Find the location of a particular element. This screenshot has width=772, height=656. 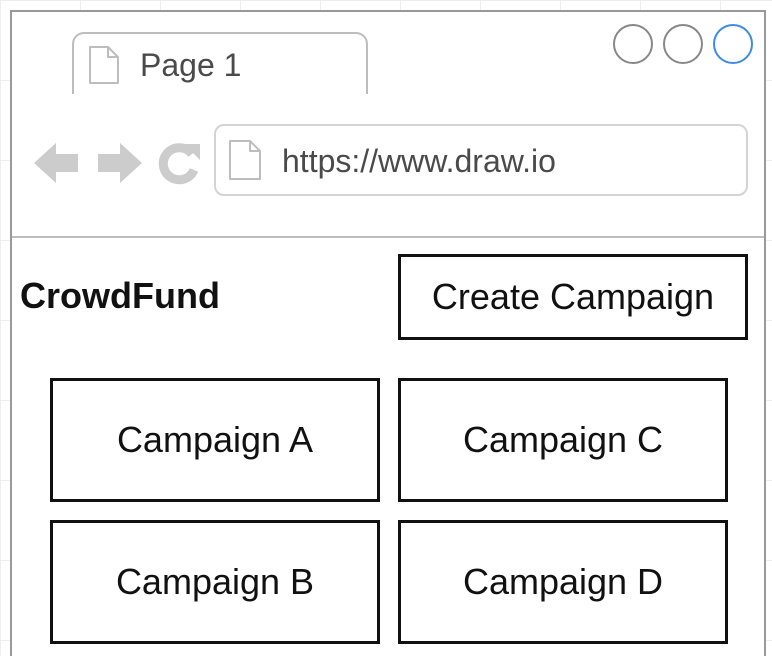

campaign-card-label: Campaign C is located at coordinates (563, 439).